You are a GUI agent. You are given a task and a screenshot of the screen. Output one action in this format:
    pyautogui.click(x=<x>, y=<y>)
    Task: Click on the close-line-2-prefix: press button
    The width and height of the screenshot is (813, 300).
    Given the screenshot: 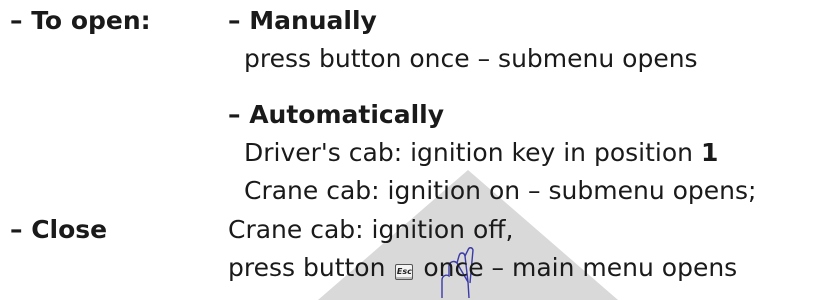 What is the action you would take?
    pyautogui.click(x=307, y=267)
    